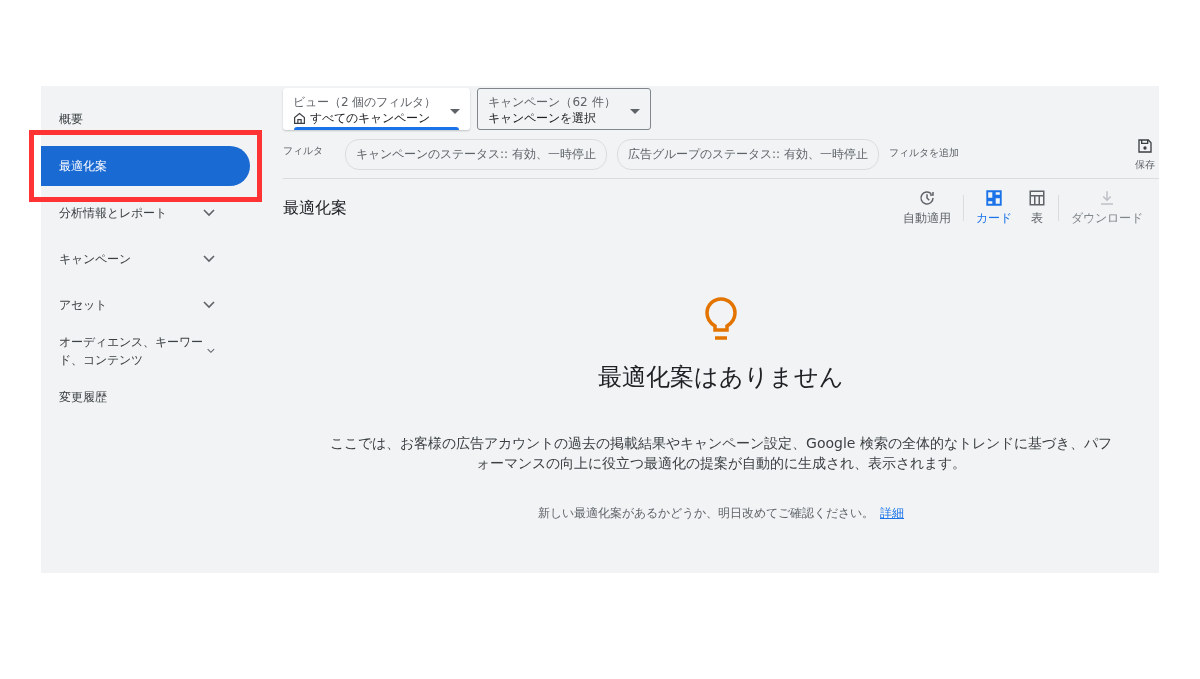  What do you see at coordinates (141, 213) in the screenshot?
I see `sidebar-item: 分析情報とレポート` at bounding box center [141, 213].